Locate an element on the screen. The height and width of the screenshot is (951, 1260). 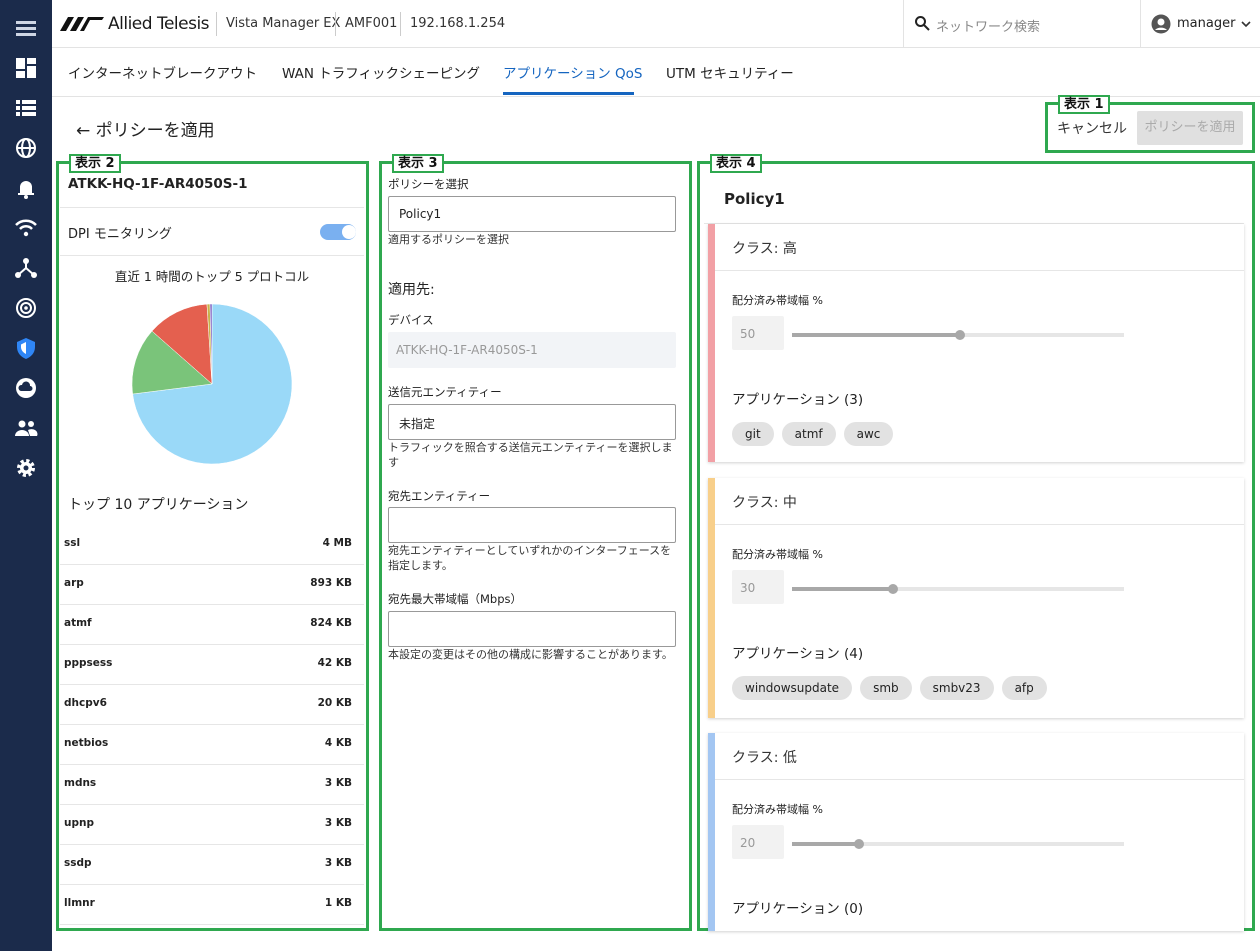
product-name: Vista Manager EX is located at coordinates (283, 23).